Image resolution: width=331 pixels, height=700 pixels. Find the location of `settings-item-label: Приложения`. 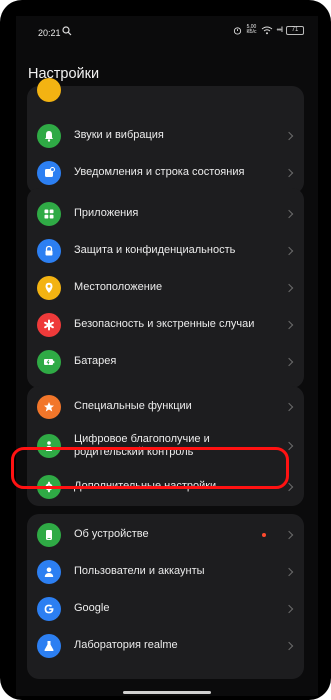

settings-item-label: Приложения is located at coordinates (106, 213).